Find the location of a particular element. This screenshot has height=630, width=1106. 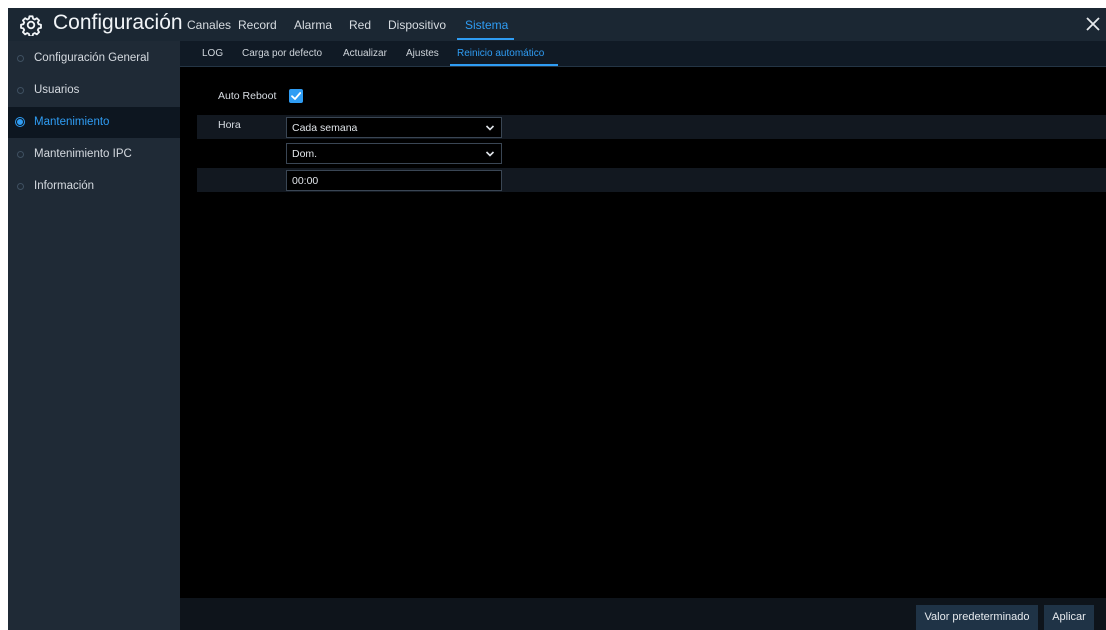

sidebar-item-label: Usuarios is located at coordinates (57, 90).